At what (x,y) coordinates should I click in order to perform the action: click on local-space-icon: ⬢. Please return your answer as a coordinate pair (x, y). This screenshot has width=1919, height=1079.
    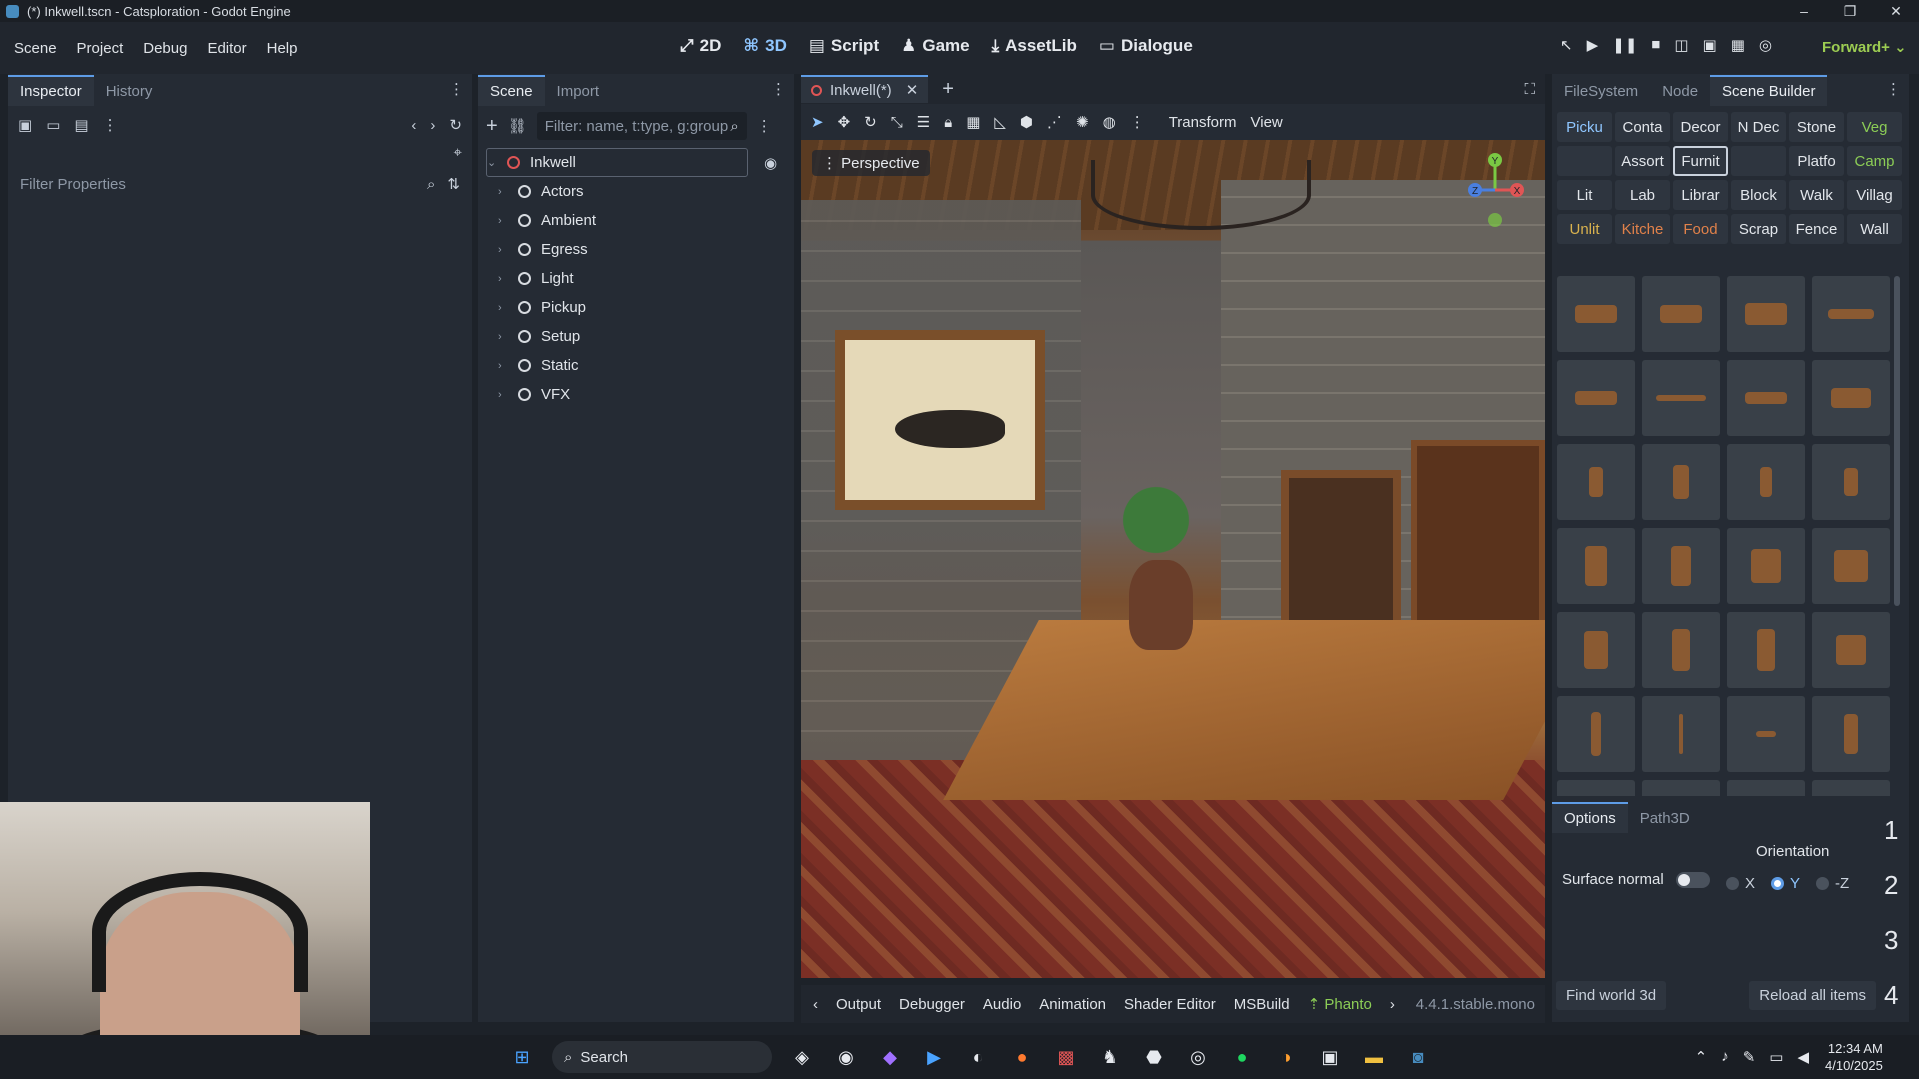
    Looking at the image, I should click on (1026, 122).